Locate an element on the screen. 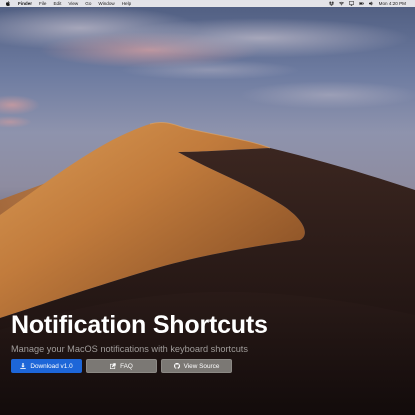  menu-view: View is located at coordinates (73, 3).